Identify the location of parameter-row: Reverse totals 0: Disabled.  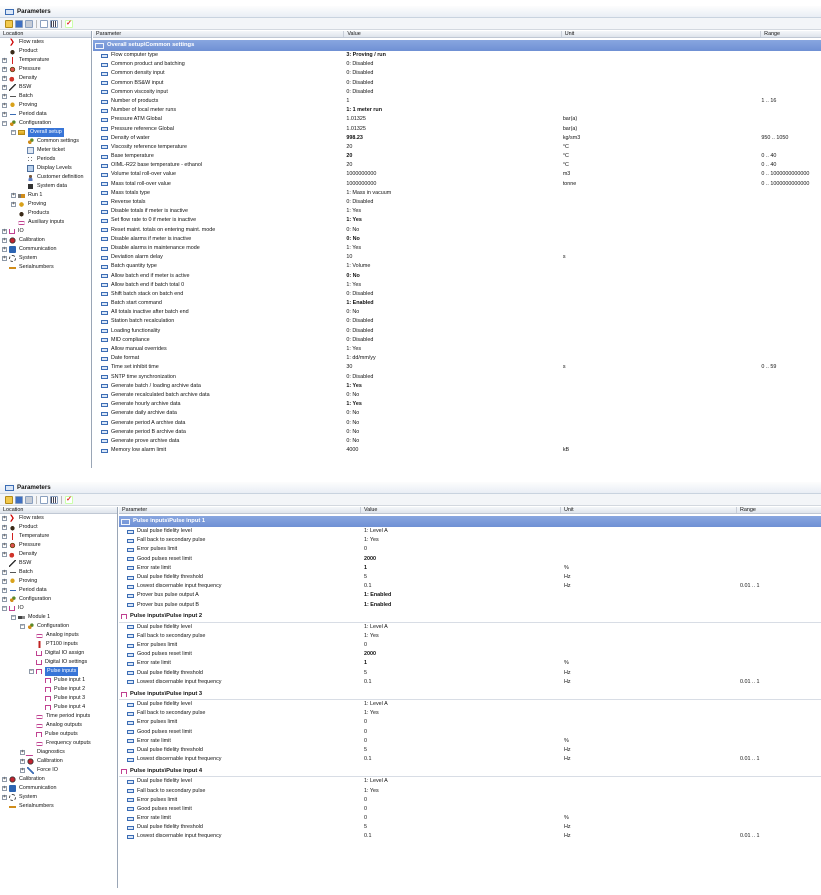
(457, 202).